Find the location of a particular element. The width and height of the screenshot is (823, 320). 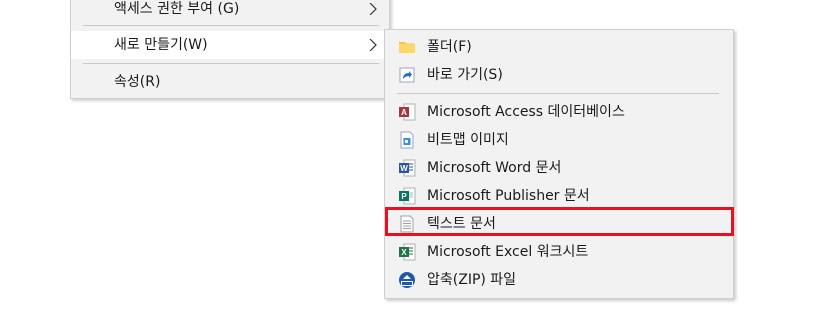

context-menu: 액세스 권한 부여 (G) 새로 만들기(W) 속성(R) is located at coordinates (230, 49).